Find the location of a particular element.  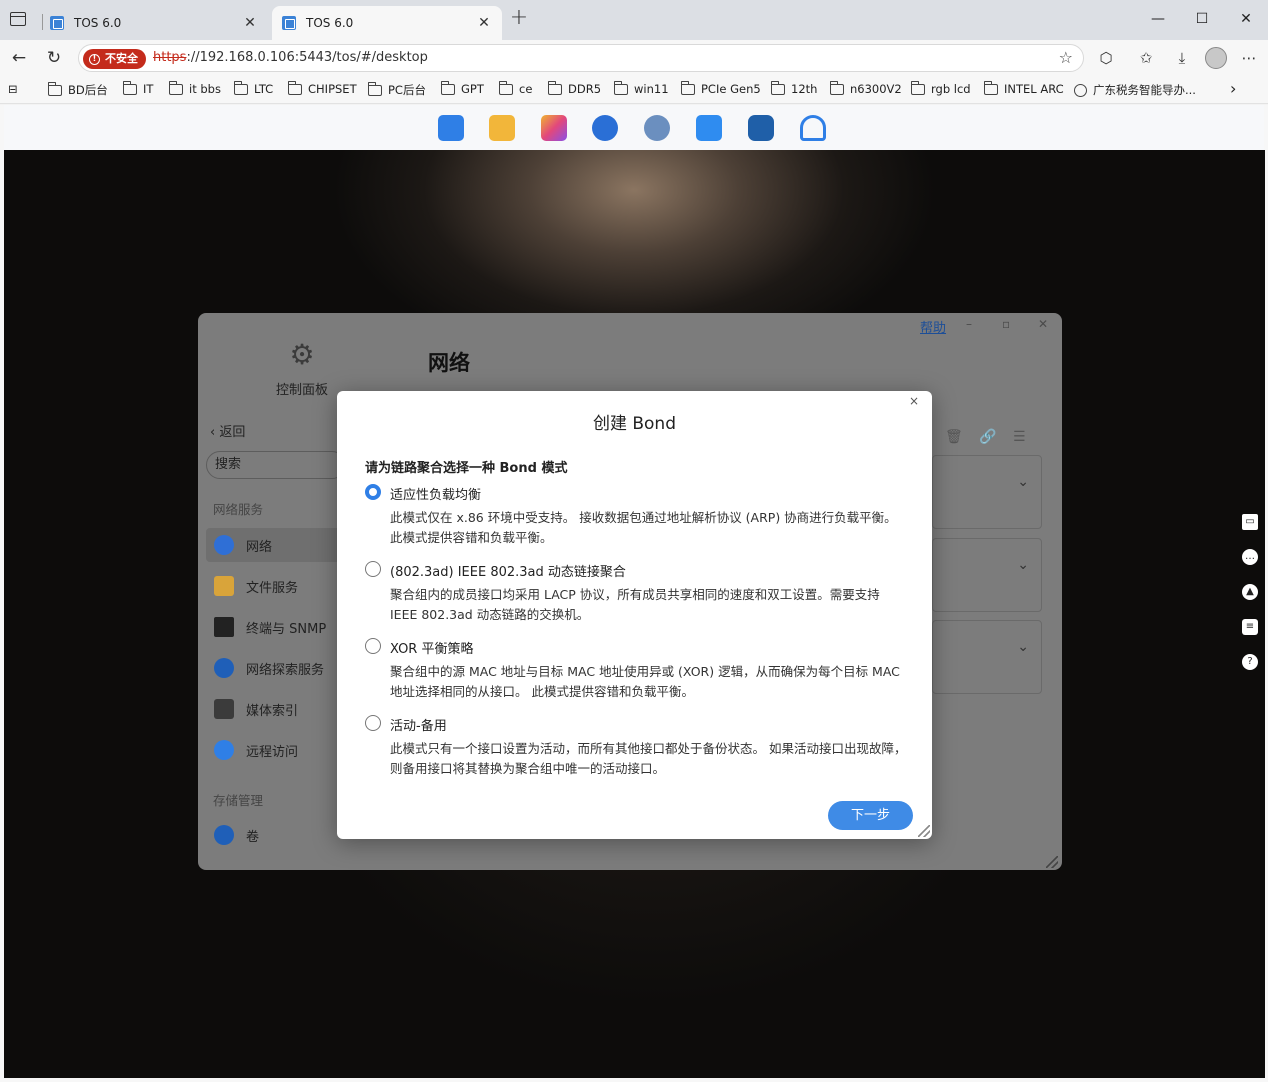

bookmark-item: CHIPSET is located at coordinates (322, 88).